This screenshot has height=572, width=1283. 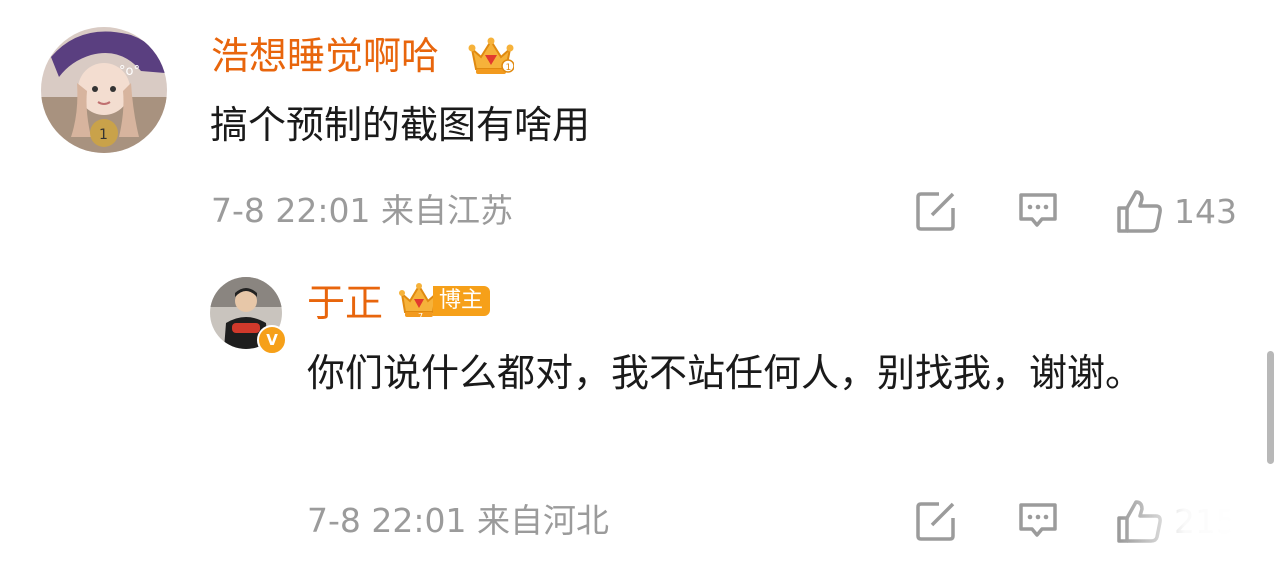 I want to click on bottom-right-fade-overlay, so click(x=1201, y=533).